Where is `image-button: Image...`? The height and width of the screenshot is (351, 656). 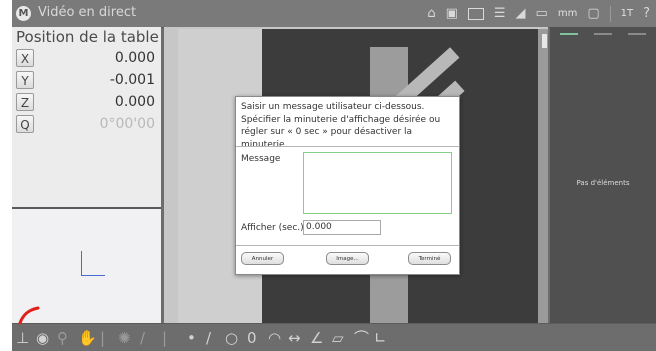
image-button: Image... is located at coordinates (347, 258).